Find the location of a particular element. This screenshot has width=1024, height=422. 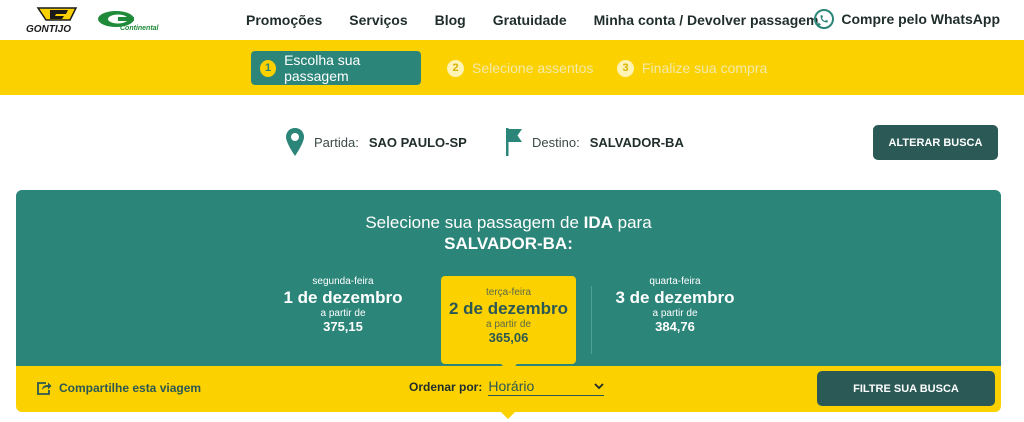

gontijo-logo-text: GONTIJO is located at coordinates (48, 29).